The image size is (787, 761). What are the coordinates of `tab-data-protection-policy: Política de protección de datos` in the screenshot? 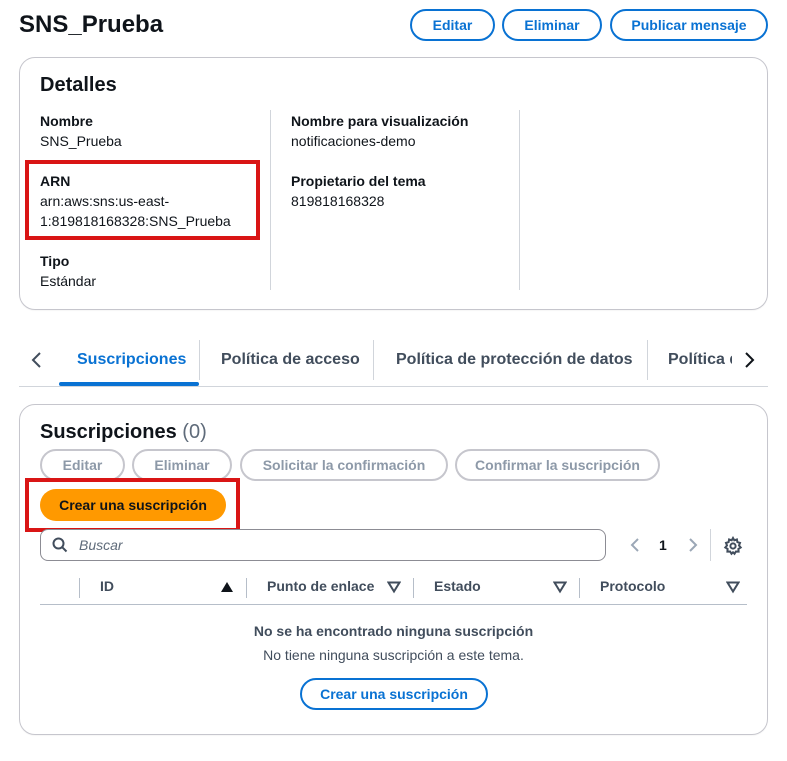 It's located at (514, 360).